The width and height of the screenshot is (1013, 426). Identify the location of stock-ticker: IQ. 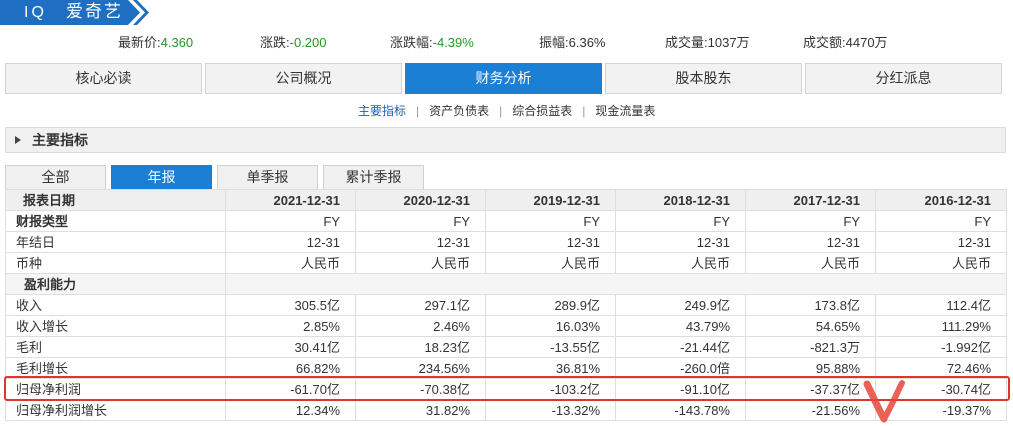
(35, 12).